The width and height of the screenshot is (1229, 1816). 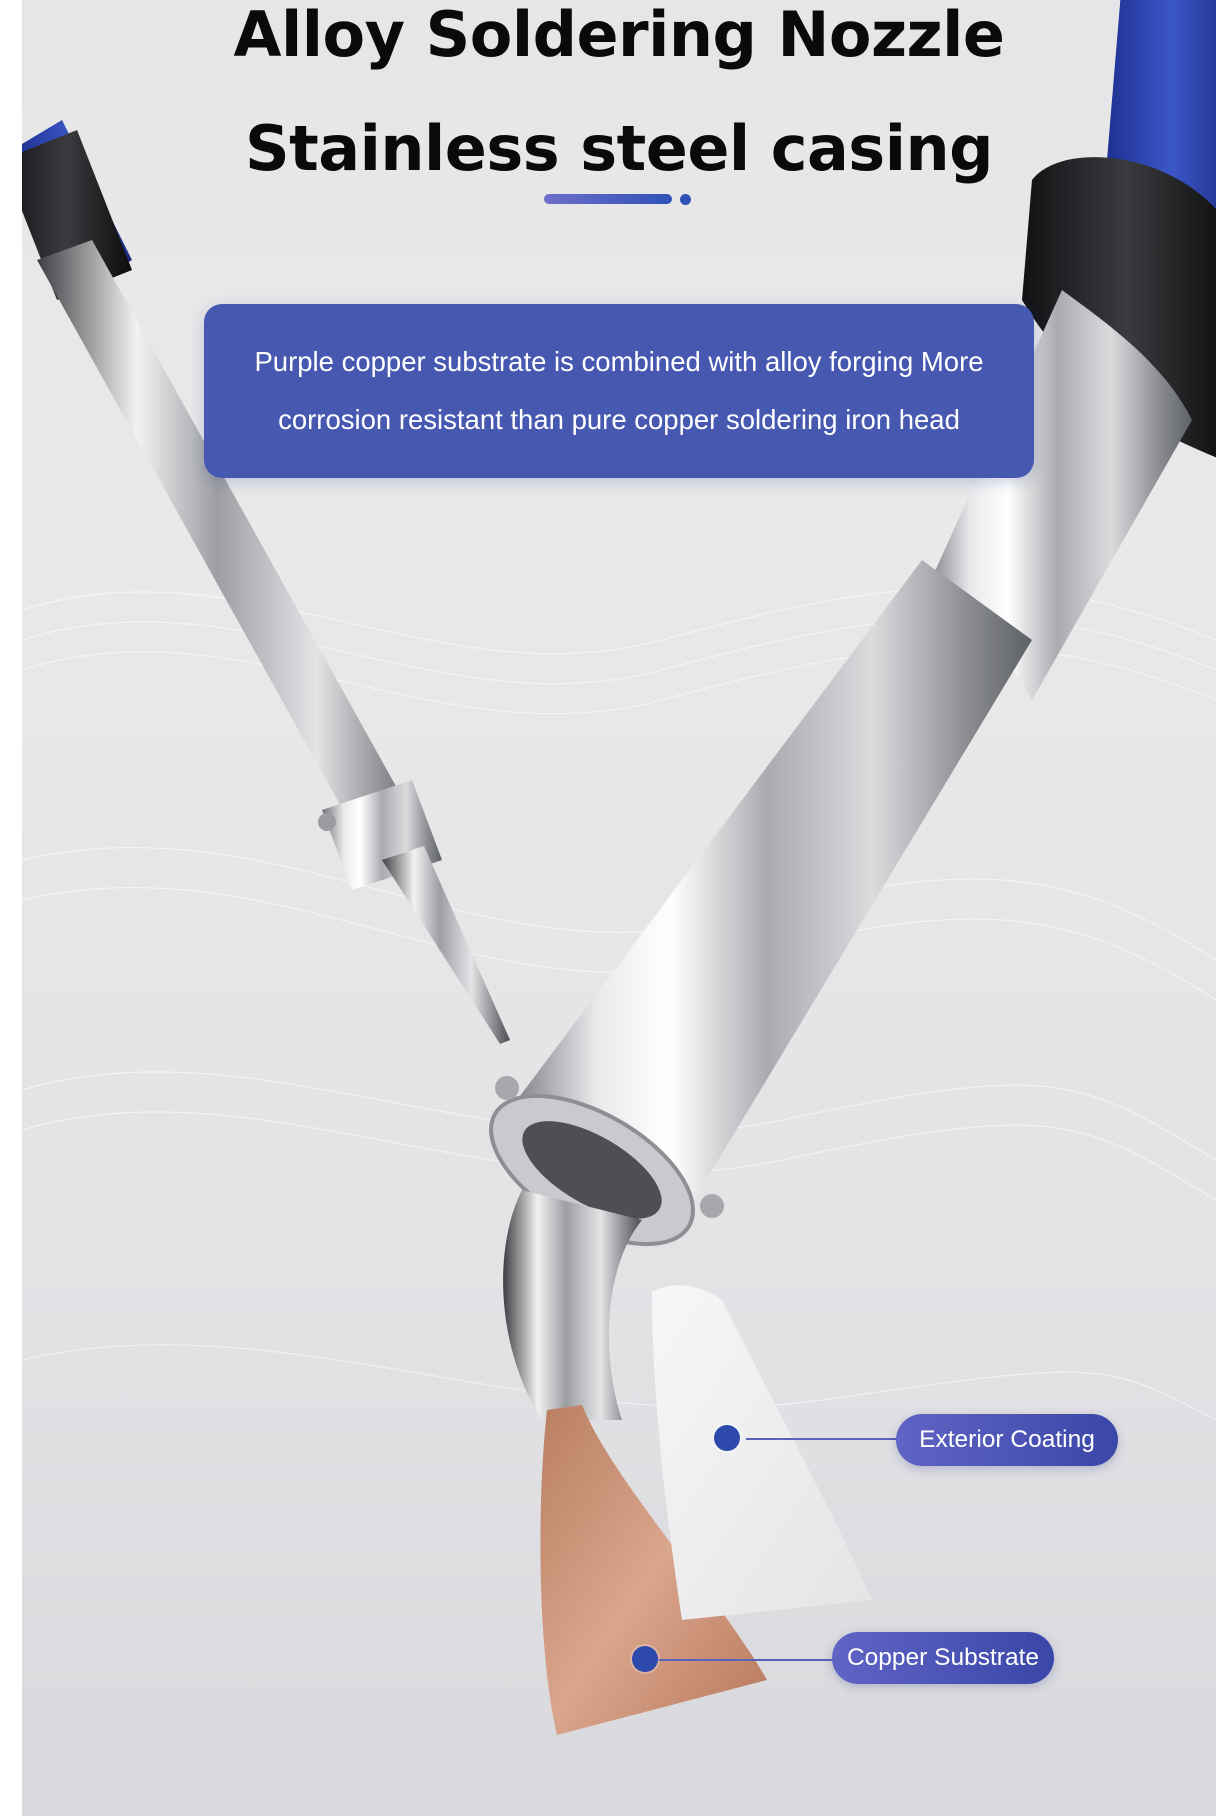 I want to click on headline-line-2: Stainless steel casing, so click(x=619, y=148).